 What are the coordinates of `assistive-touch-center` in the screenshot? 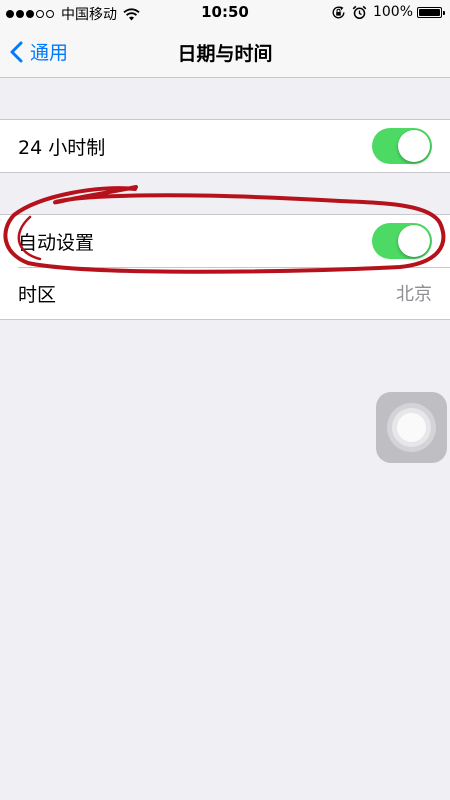 It's located at (411, 427).